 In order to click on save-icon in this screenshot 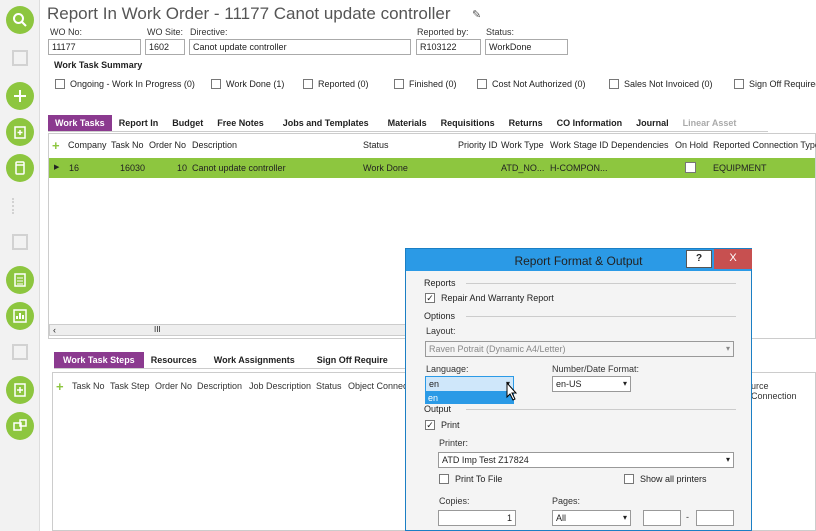, I will do `click(20, 168)`.